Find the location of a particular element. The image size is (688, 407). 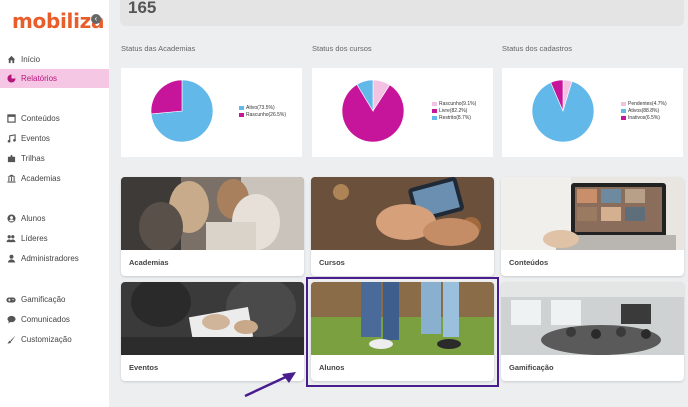

legend-label: Inativos(6.5%) is located at coordinates (644, 117).